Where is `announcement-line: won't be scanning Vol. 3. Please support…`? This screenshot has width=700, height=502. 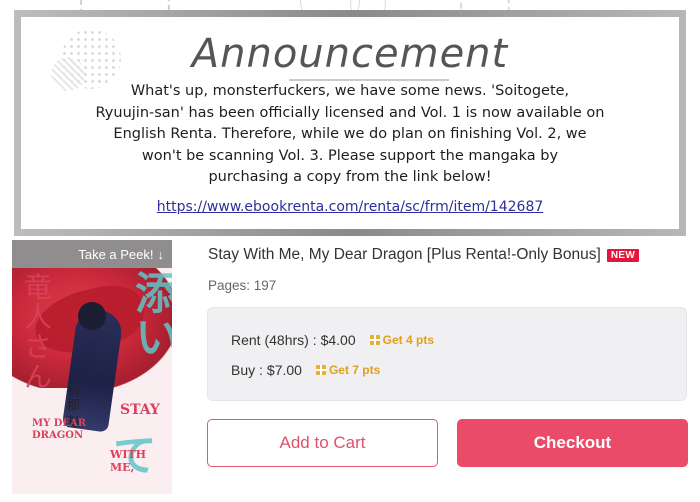
announcement-line: won't be scanning Vol. 3. Please support… is located at coordinates (350, 155).